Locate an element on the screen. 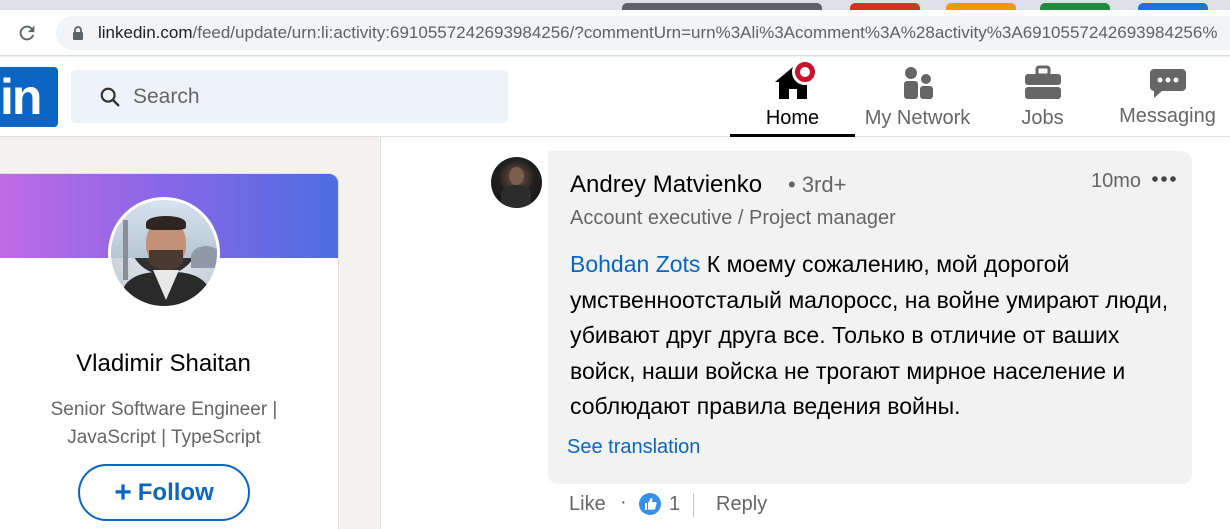 This screenshot has height=529, width=1230. url-host: linkedin.com is located at coordinates (145, 32).